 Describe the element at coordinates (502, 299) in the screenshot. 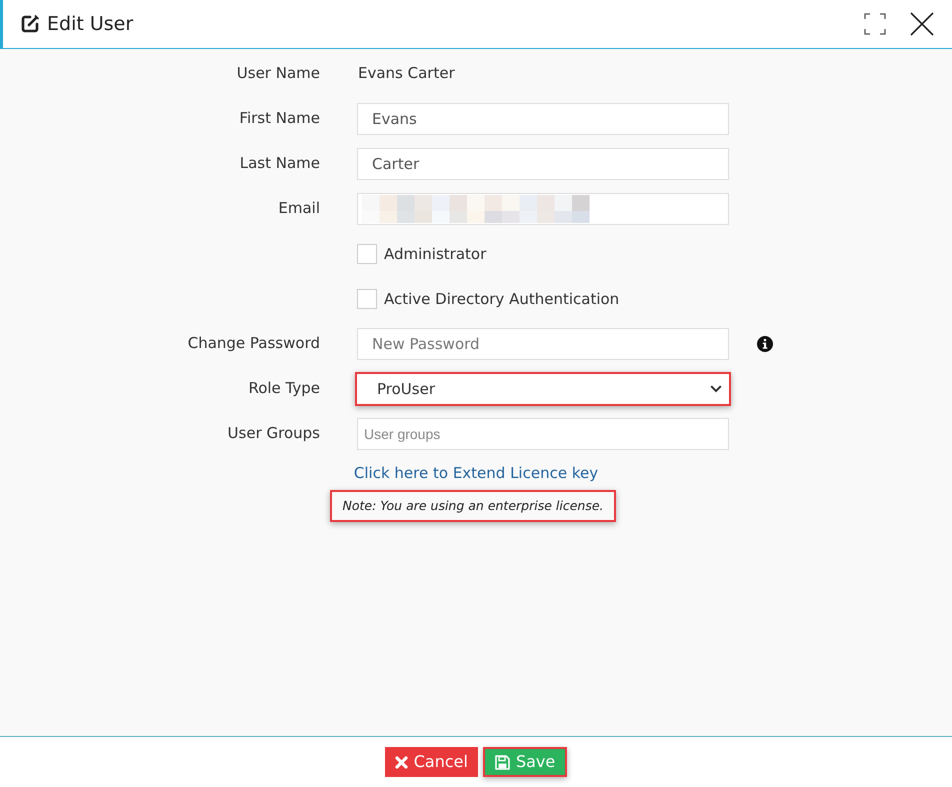

I see `checkbox-label: Active Directory Authentication` at that location.